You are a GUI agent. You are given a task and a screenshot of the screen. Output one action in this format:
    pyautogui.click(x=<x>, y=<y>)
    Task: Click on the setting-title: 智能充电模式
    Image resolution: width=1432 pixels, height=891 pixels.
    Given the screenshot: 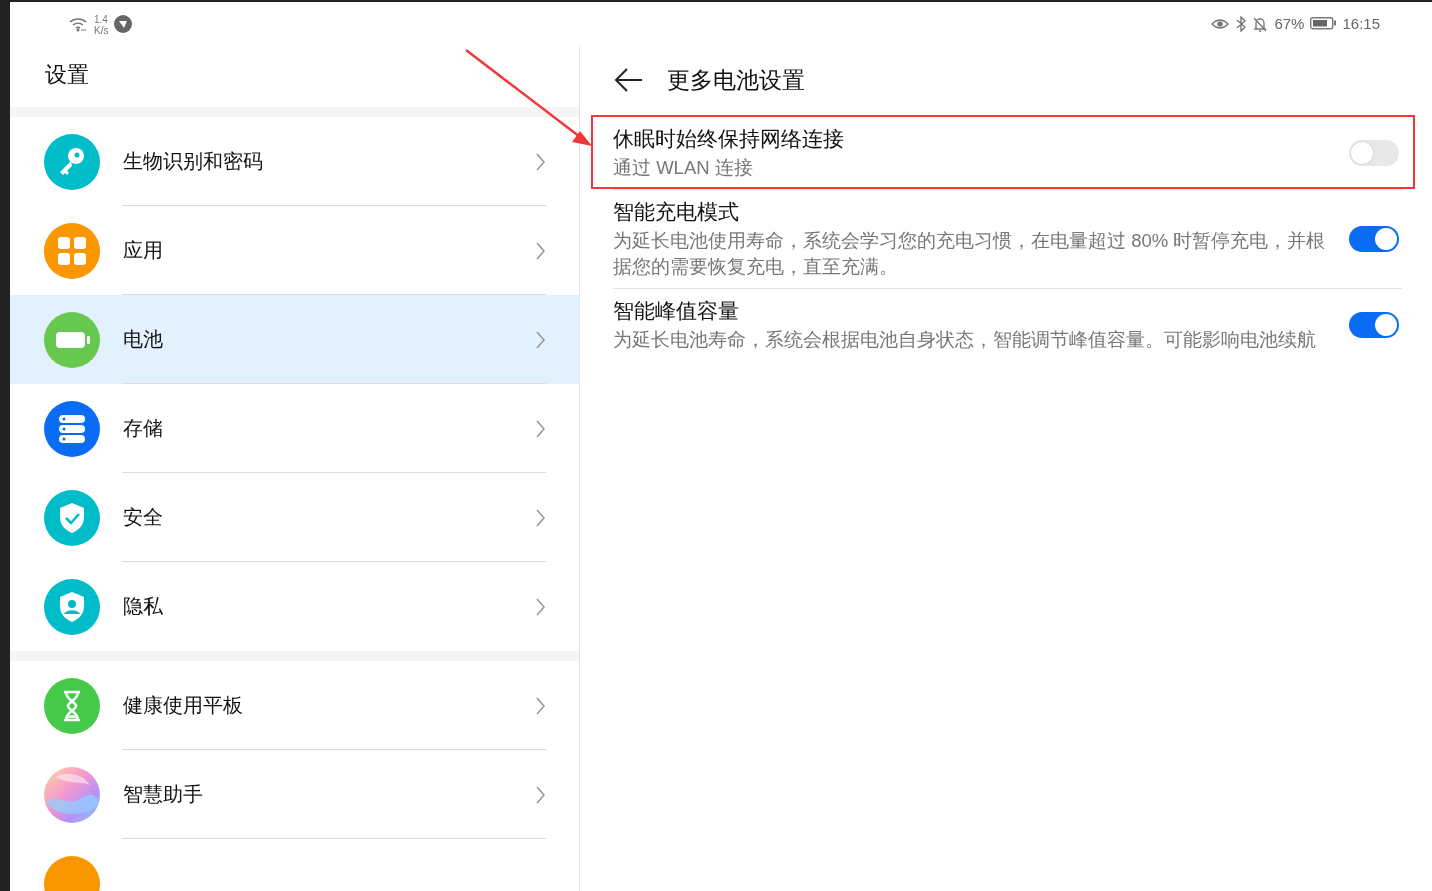 What is the action you would take?
    pyautogui.click(x=676, y=212)
    